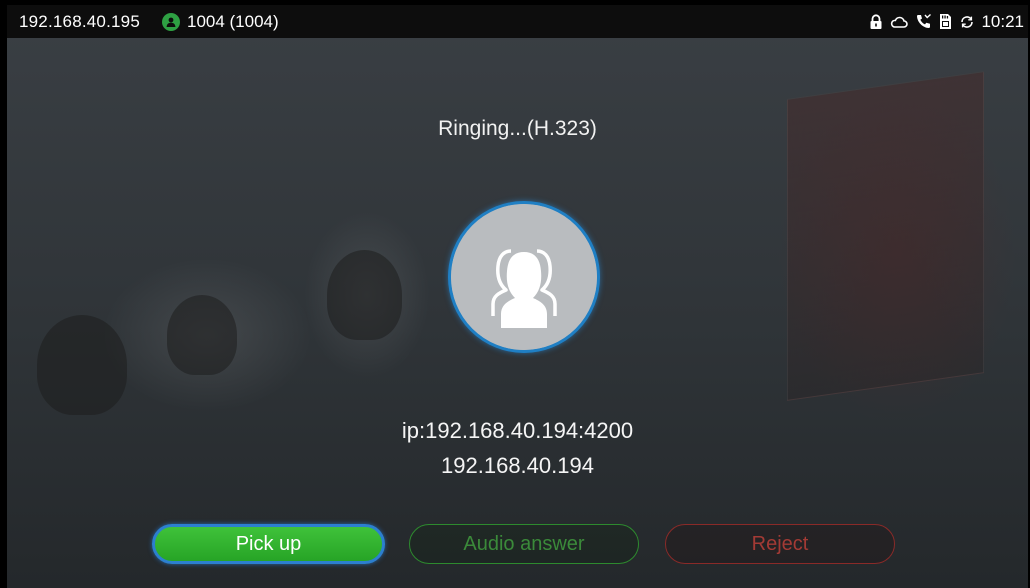 Image resolution: width=1030 pixels, height=588 pixels. What do you see at coordinates (899, 22) in the screenshot?
I see `cloud-icon` at bounding box center [899, 22].